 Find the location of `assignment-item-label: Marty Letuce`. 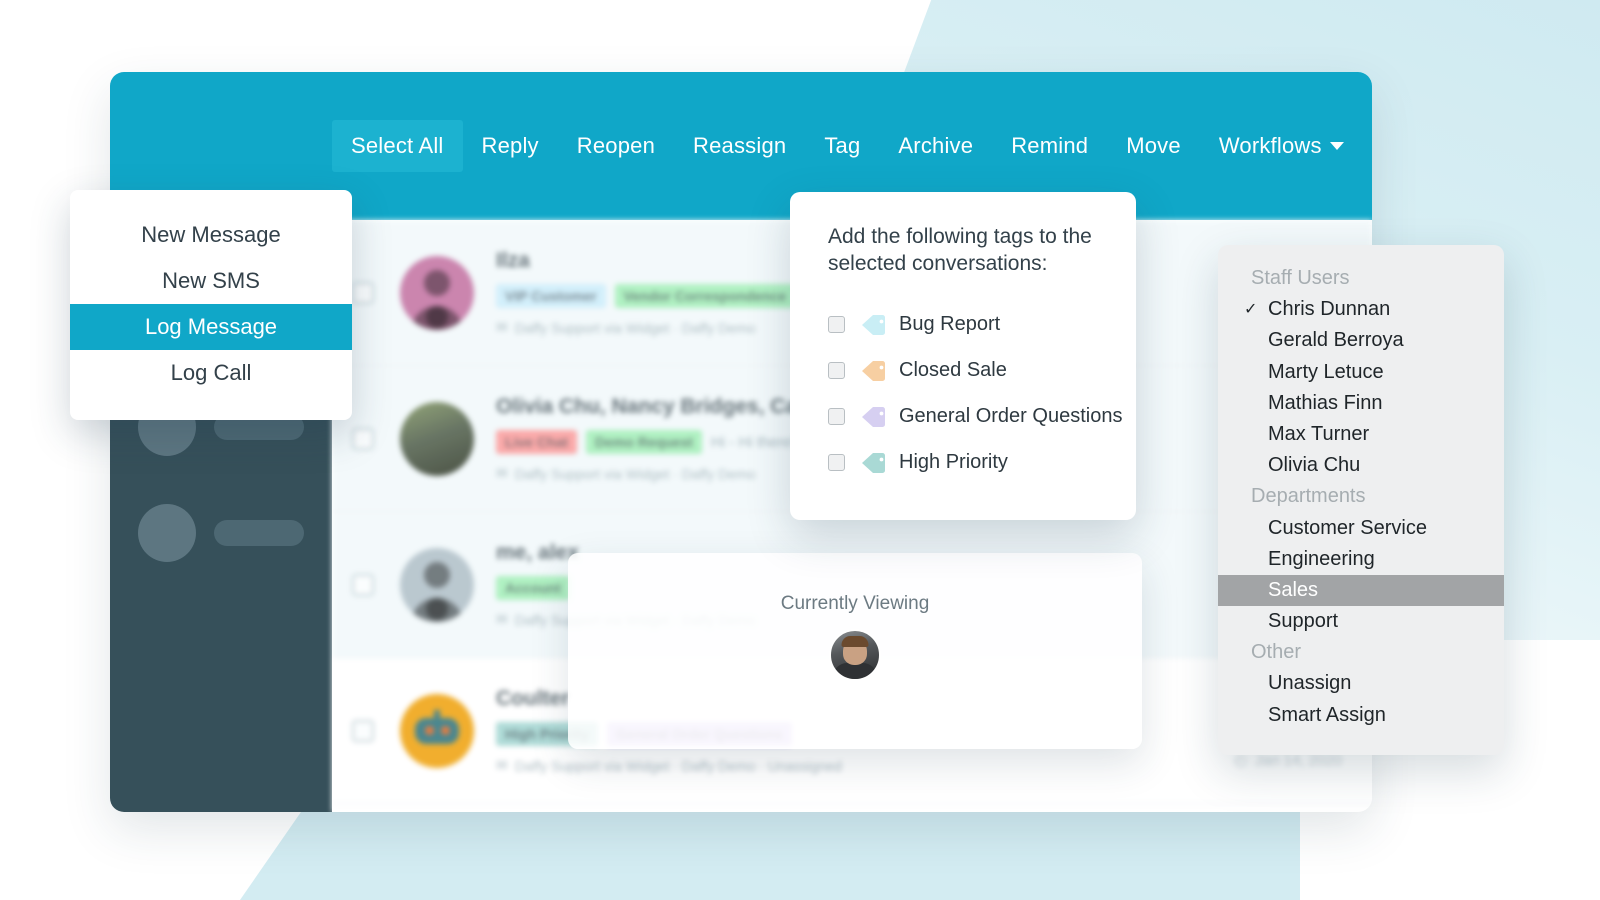

assignment-item-label: Marty Letuce is located at coordinates (1326, 371).